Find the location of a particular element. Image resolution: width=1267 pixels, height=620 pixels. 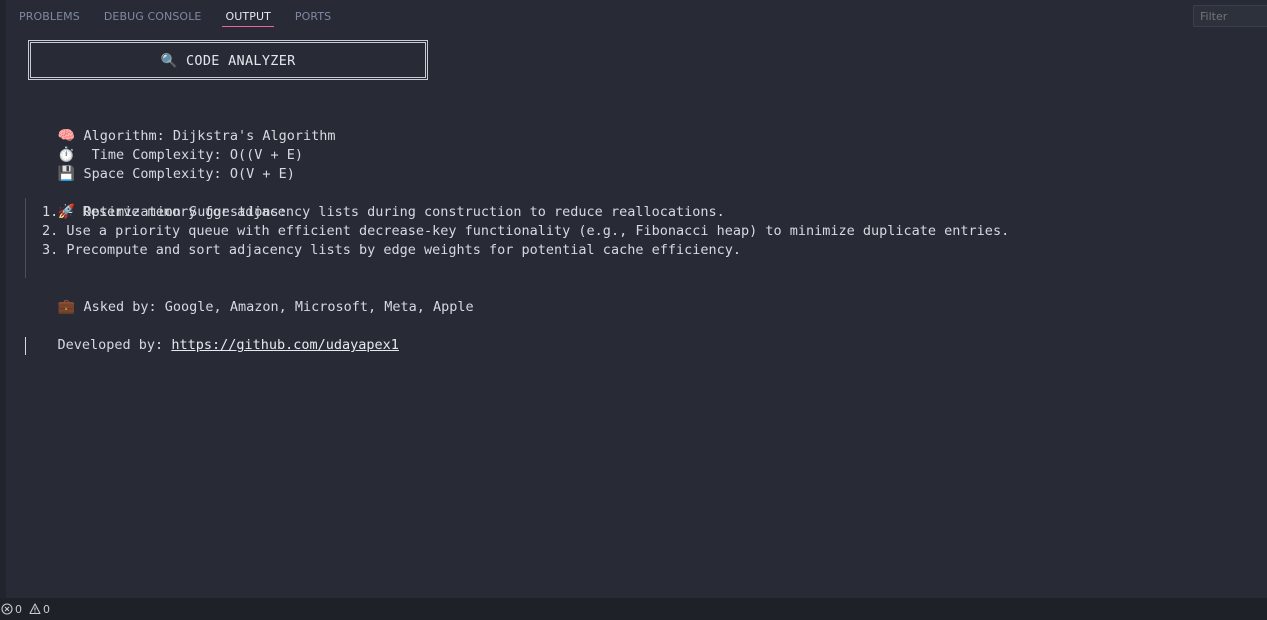

banner-title: 🔍 CODE ANALYZER is located at coordinates (228, 61).